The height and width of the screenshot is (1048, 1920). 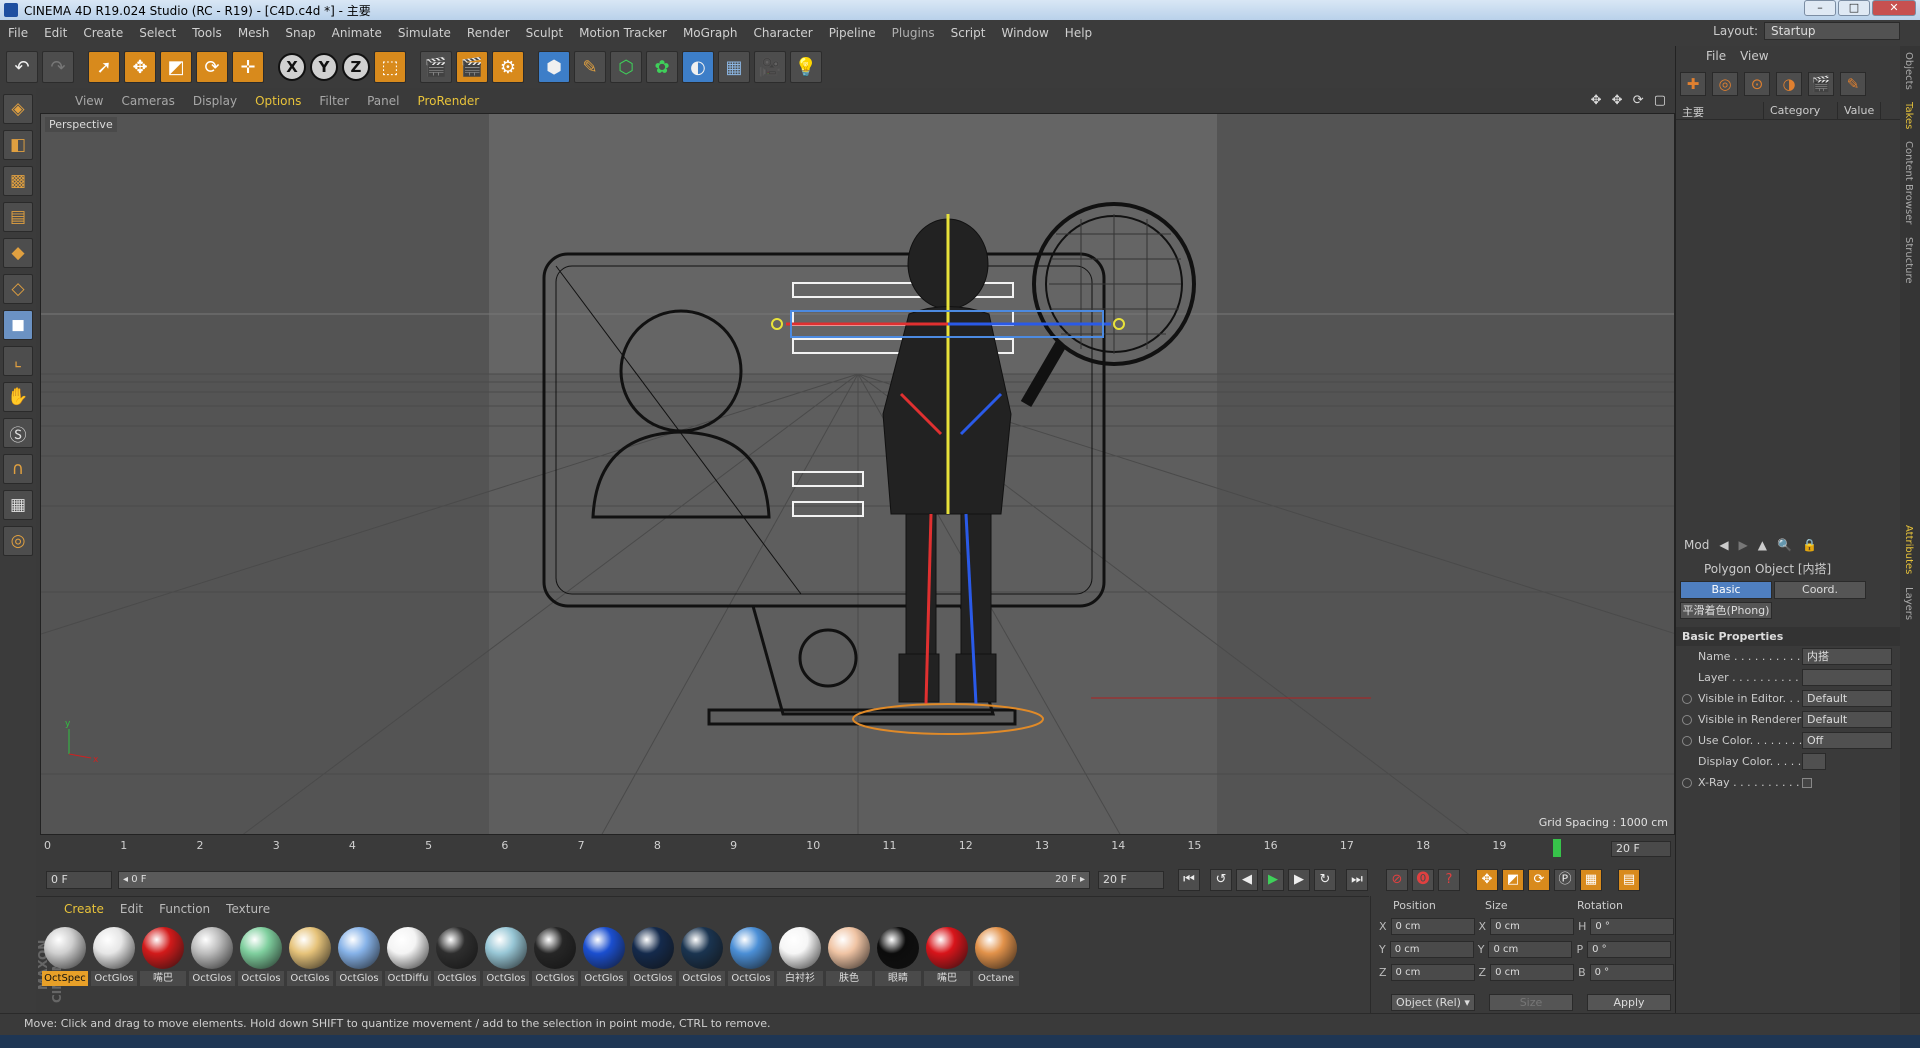 What do you see at coordinates (734, 67) in the screenshot?
I see `floor-object-icon: ▦` at bounding box center [734, 67].